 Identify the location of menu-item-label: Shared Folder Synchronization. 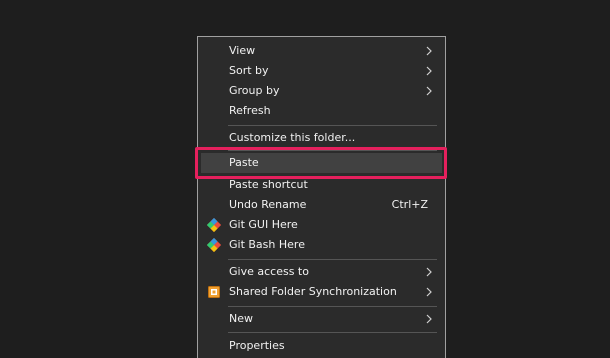
(313, 291).